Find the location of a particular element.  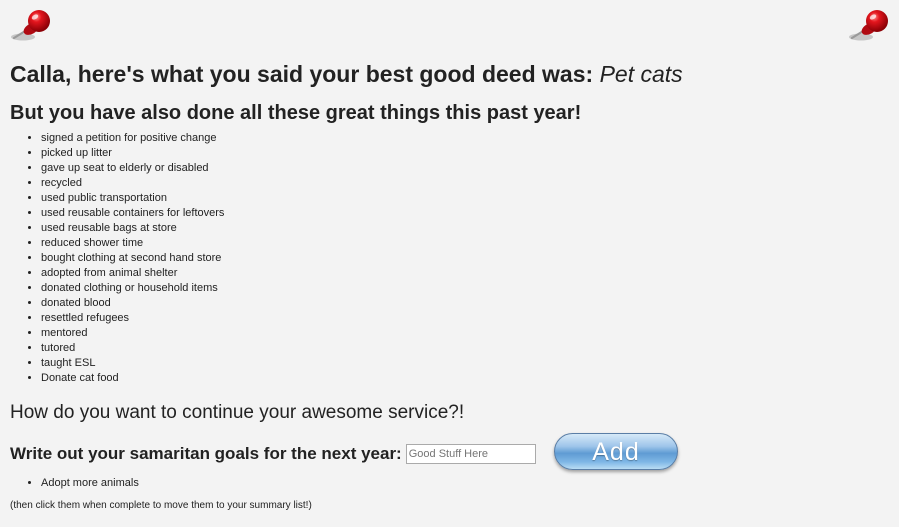

list-item: reduced shower time is located at coordinates (132, 243).